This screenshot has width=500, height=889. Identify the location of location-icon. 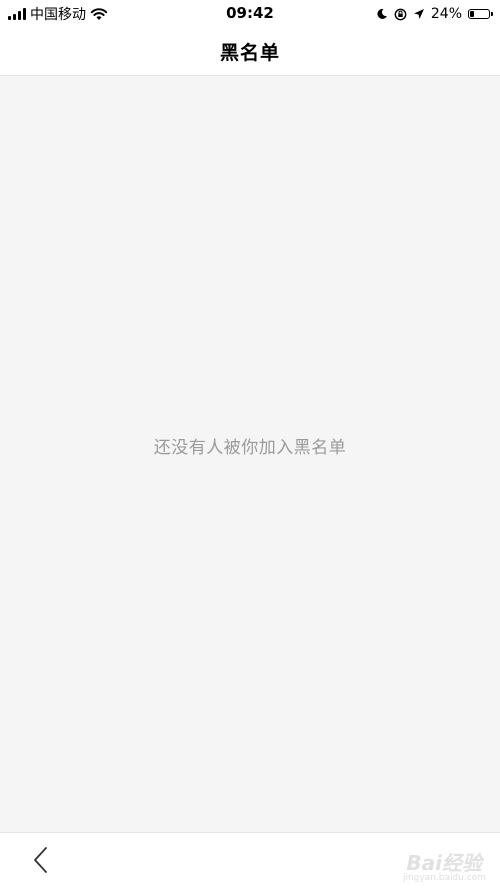
(418, 14).